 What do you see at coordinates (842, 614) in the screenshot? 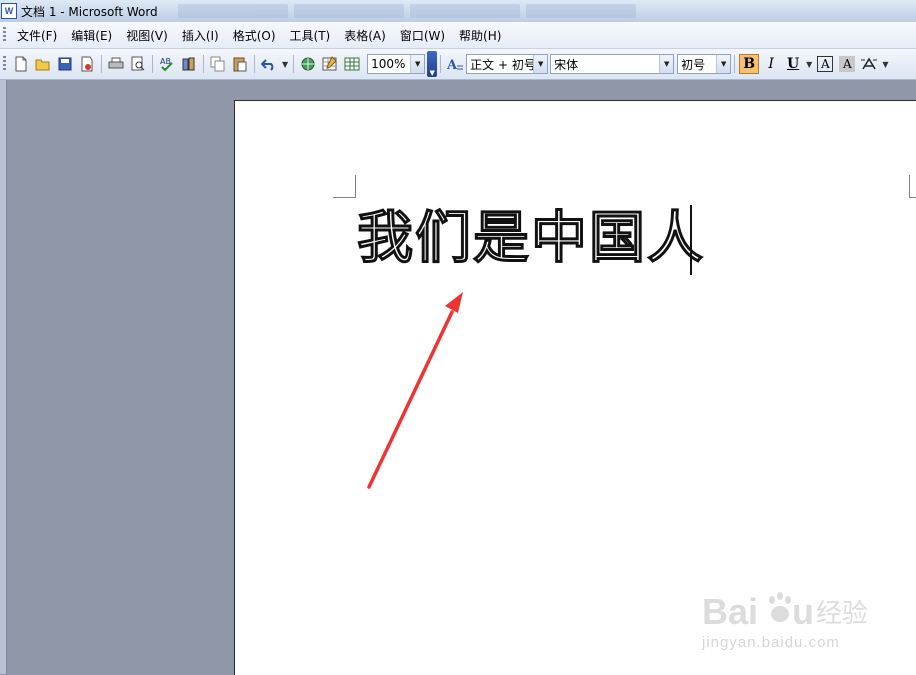
I see `svg-text: 经验` at bounding box center [842, 614].